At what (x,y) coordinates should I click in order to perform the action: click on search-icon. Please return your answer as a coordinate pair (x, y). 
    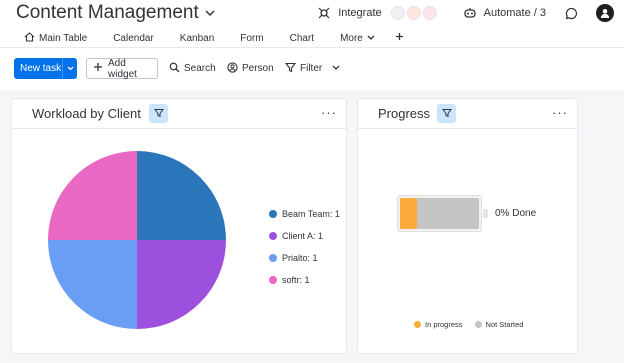
    Looking at the image, I should click on (174, 69).